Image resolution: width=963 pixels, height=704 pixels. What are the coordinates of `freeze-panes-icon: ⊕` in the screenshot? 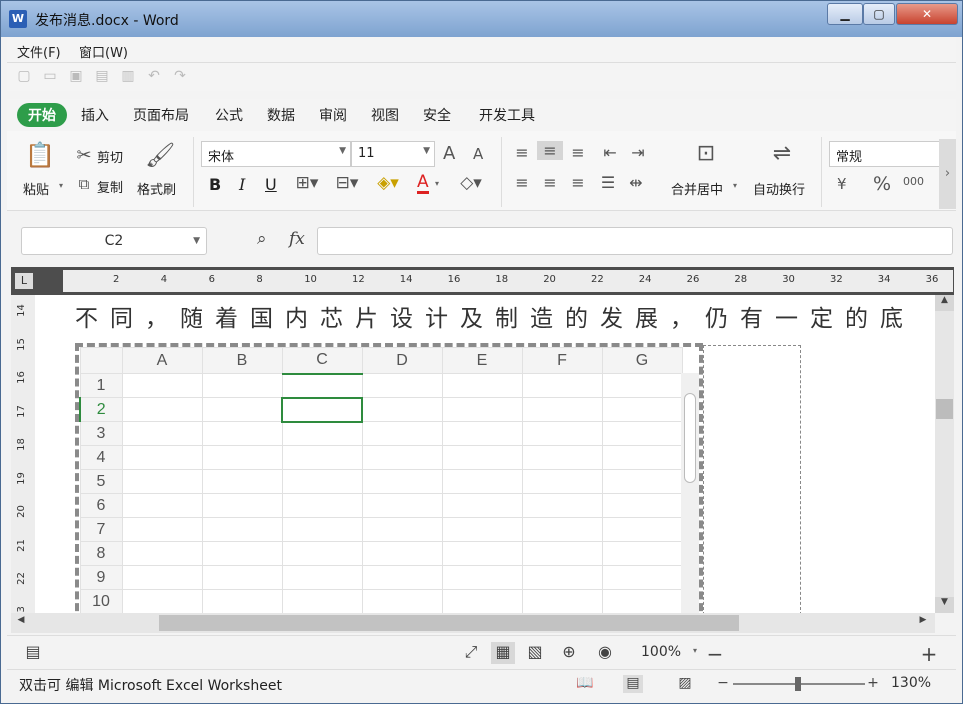 It's located at (569, 653).